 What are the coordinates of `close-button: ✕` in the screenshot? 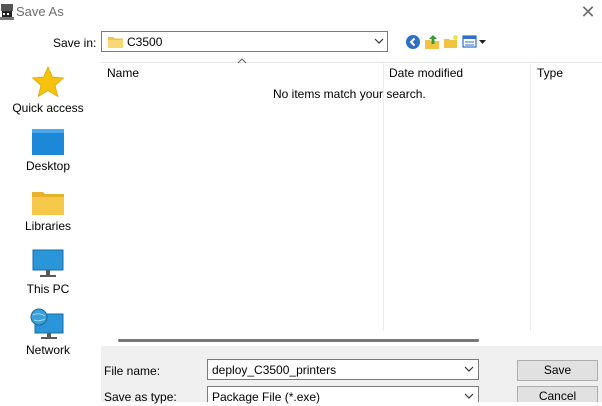 It's located at (588, 12).